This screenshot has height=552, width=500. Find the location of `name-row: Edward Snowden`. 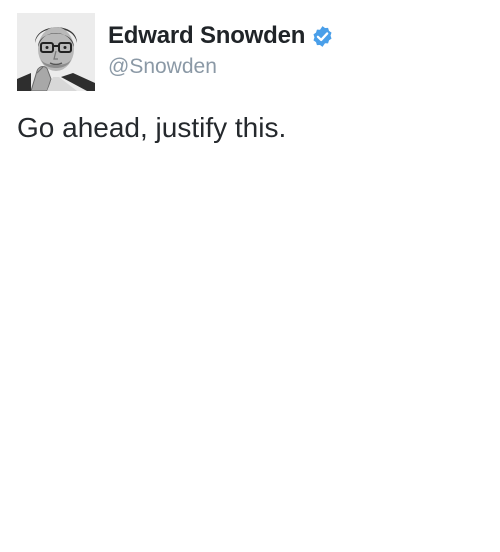

name-row: Edward Snowden is located at coordinates (294, 36).